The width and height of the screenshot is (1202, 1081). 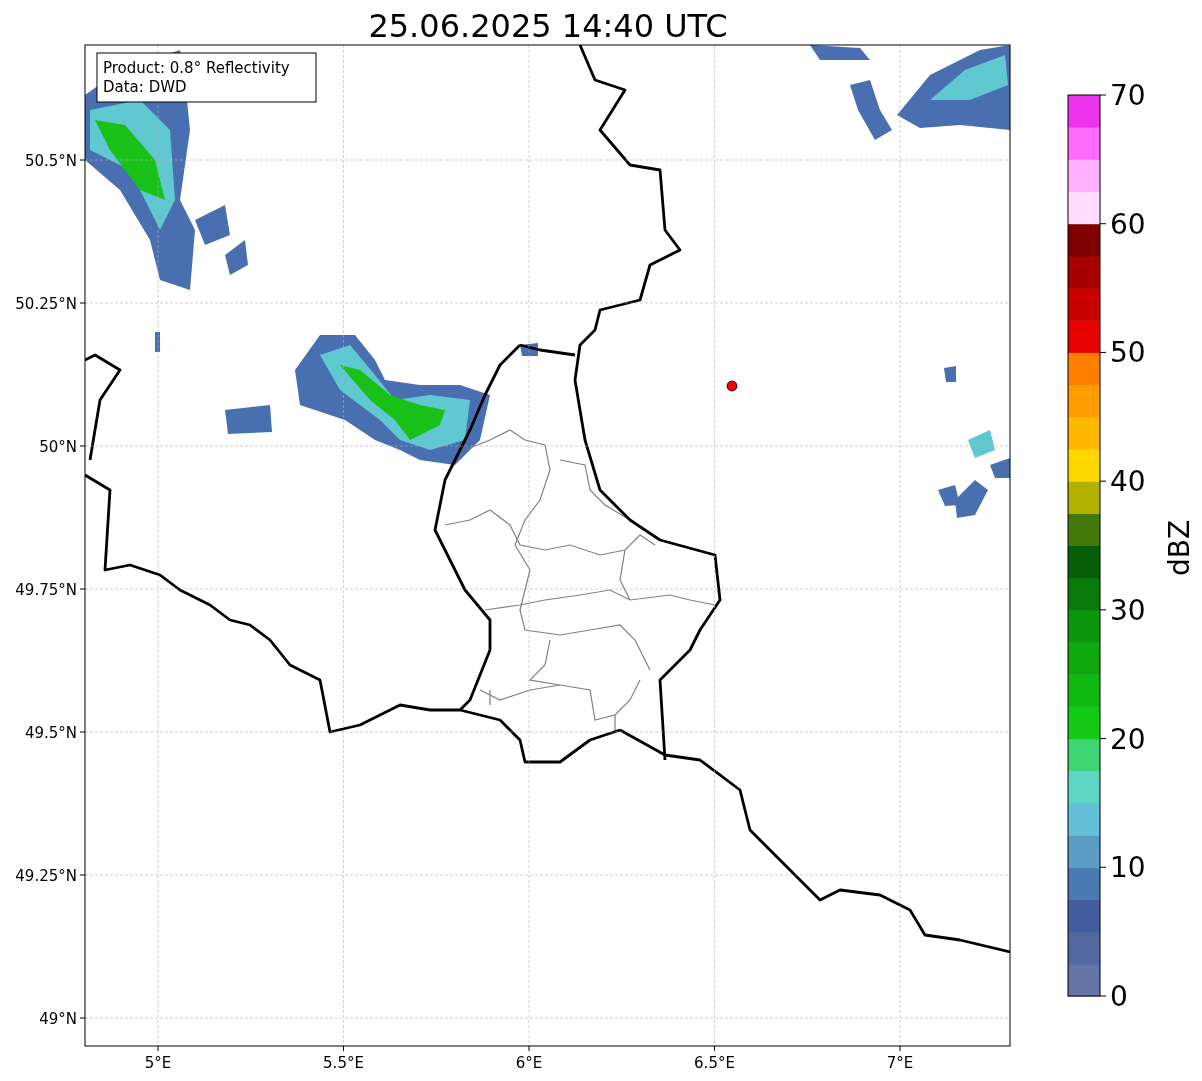 What do you see at coordinates (1119, 996) in the screenshot?
I see `colorbar-tick-label: 0` at bounding box center [1119, 996].